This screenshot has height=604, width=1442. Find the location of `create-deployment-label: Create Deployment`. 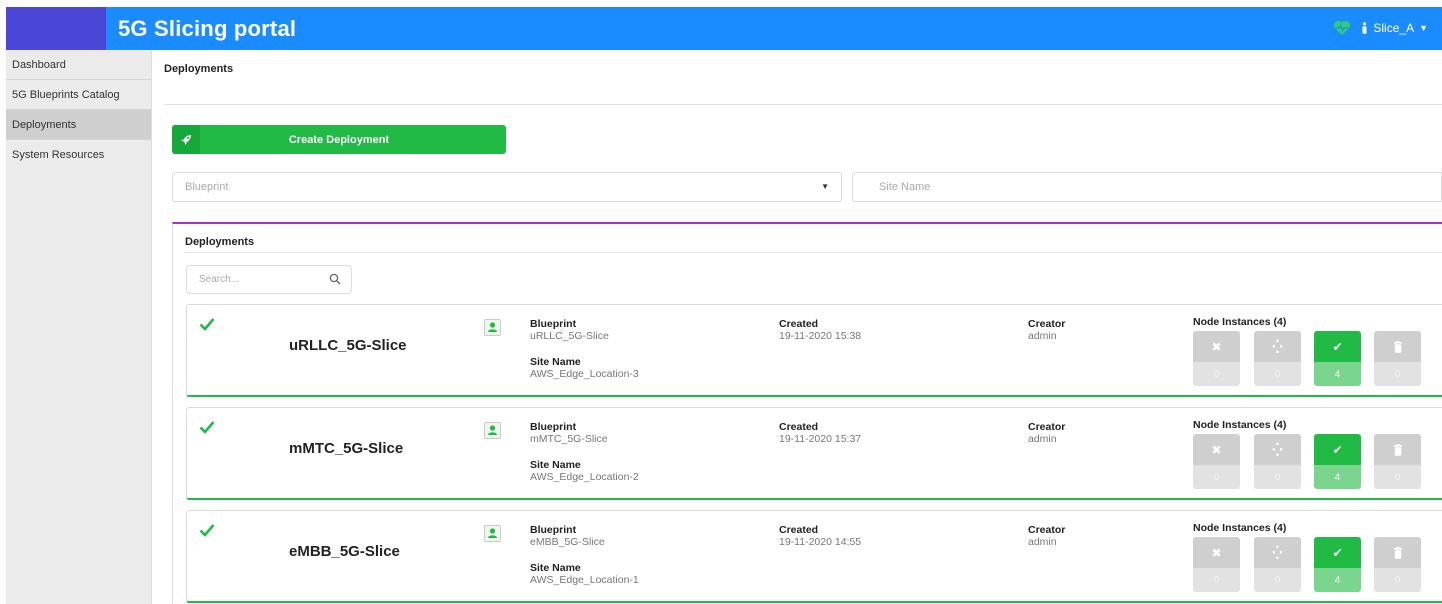

create-deployment-label: Create Deployment is located at coordinates (339, 139).